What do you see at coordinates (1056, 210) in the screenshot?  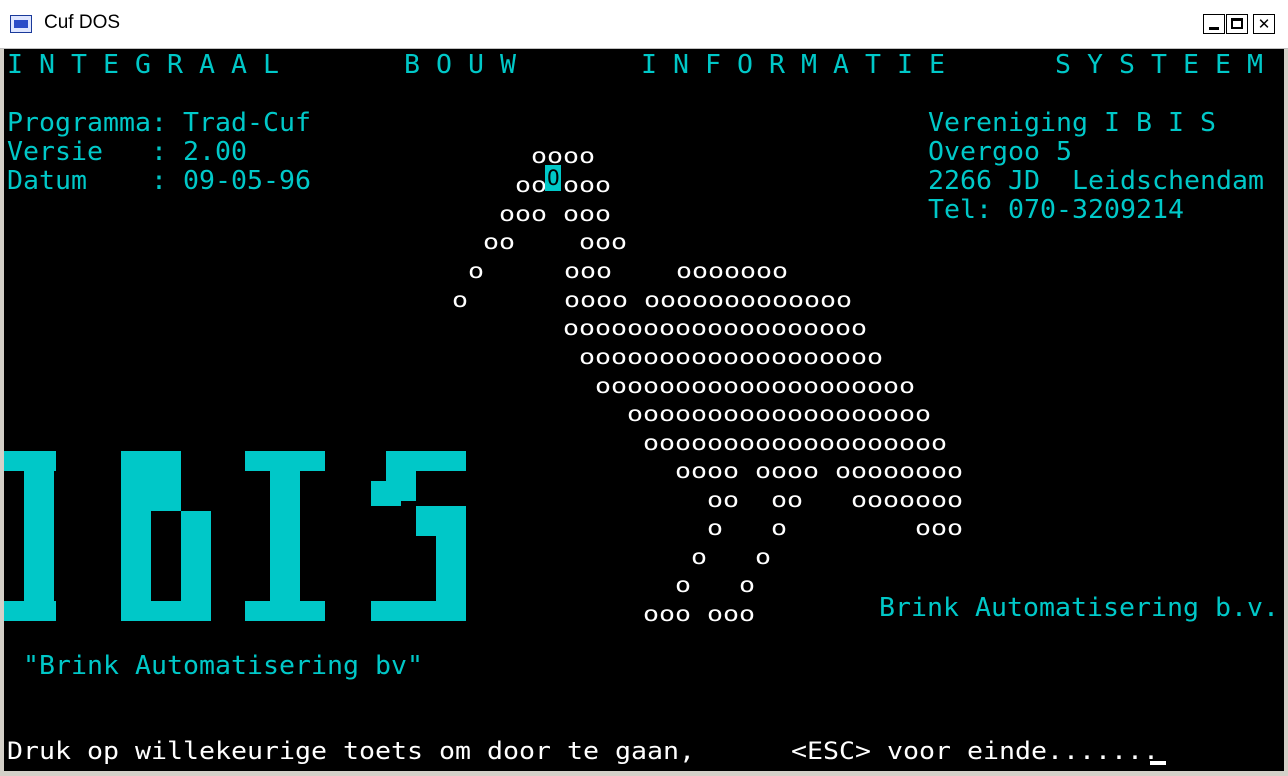 I see `contact-phone: Tel: 070-3209214` at bounding box center [1056, 210].